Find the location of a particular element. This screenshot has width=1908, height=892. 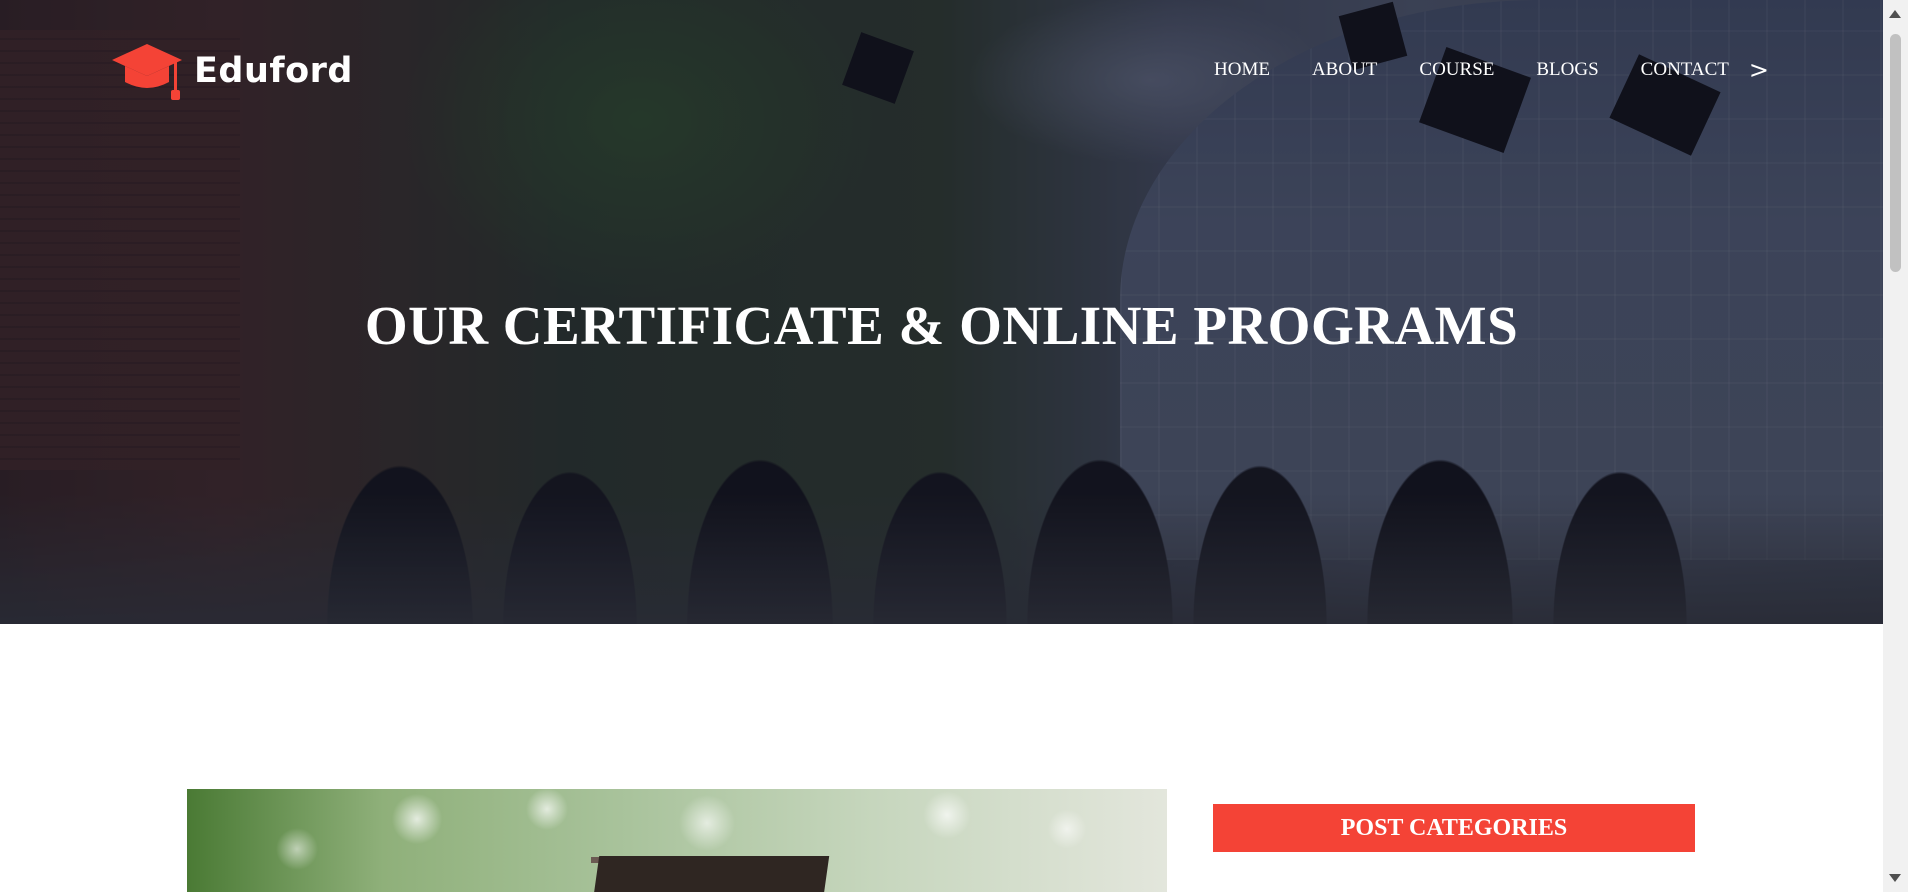

nav-about: ABOUT is located at coordinates (1344, 70).